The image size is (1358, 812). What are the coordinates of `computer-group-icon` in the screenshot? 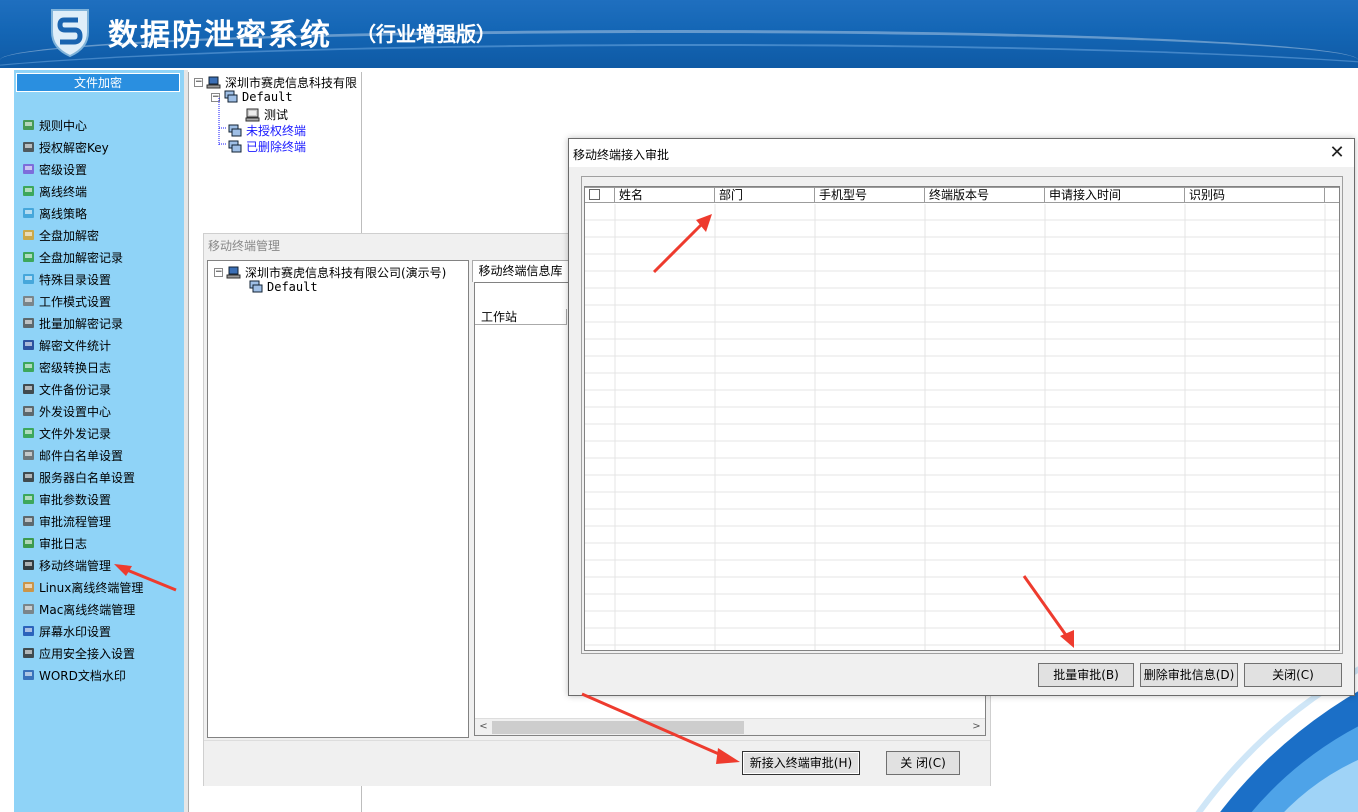 It's located at (256, 287).